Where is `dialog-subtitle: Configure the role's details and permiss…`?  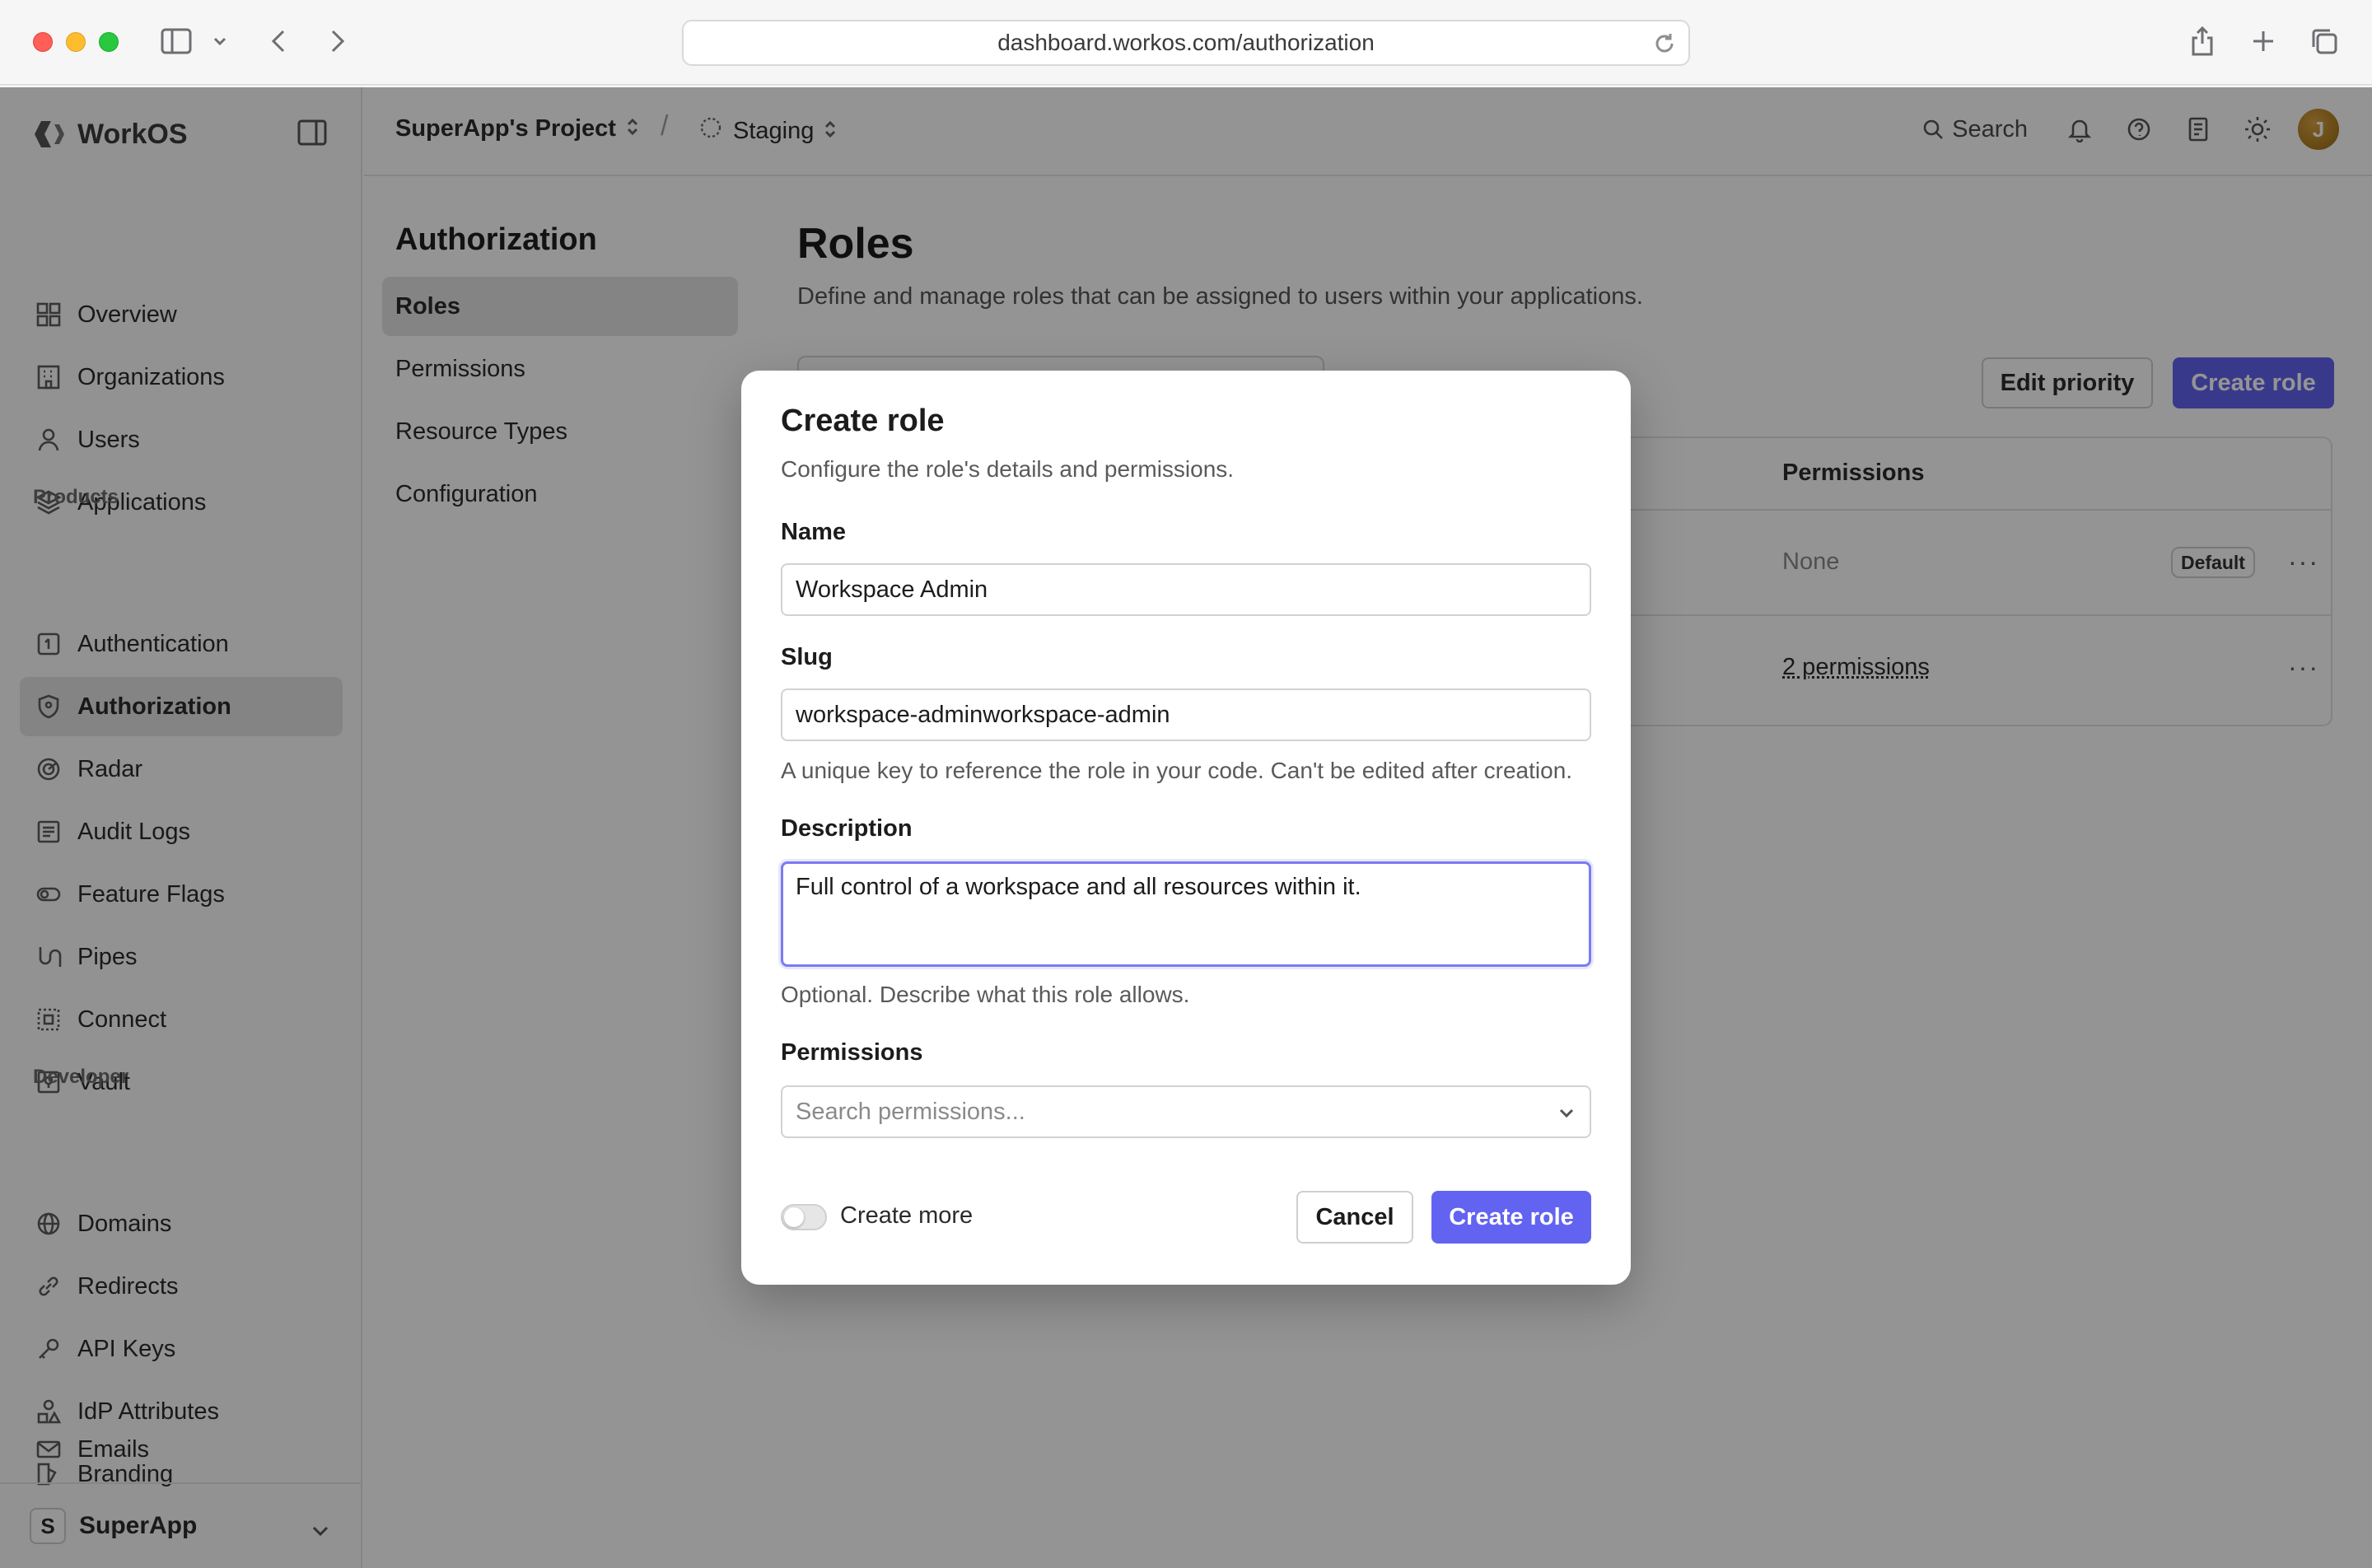 dialog-subtitle: Configure the role's details and permiss… is located at coordinates (1008, 469).